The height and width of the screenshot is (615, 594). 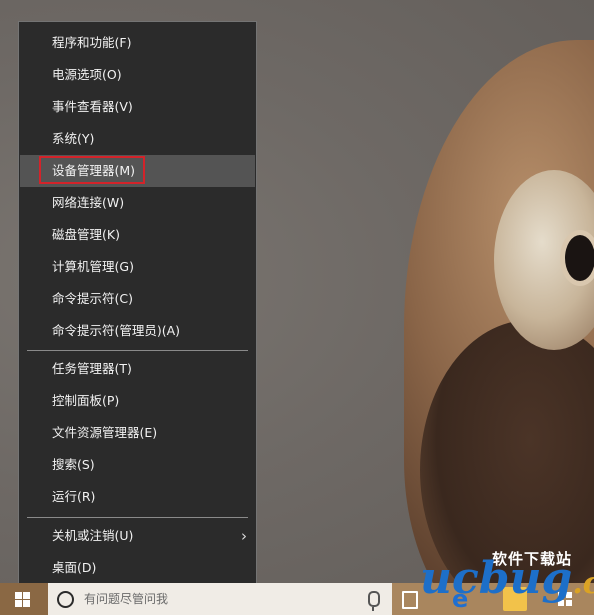 I want to click on chevron-right-icon: ›, so click(x=244, y=536).